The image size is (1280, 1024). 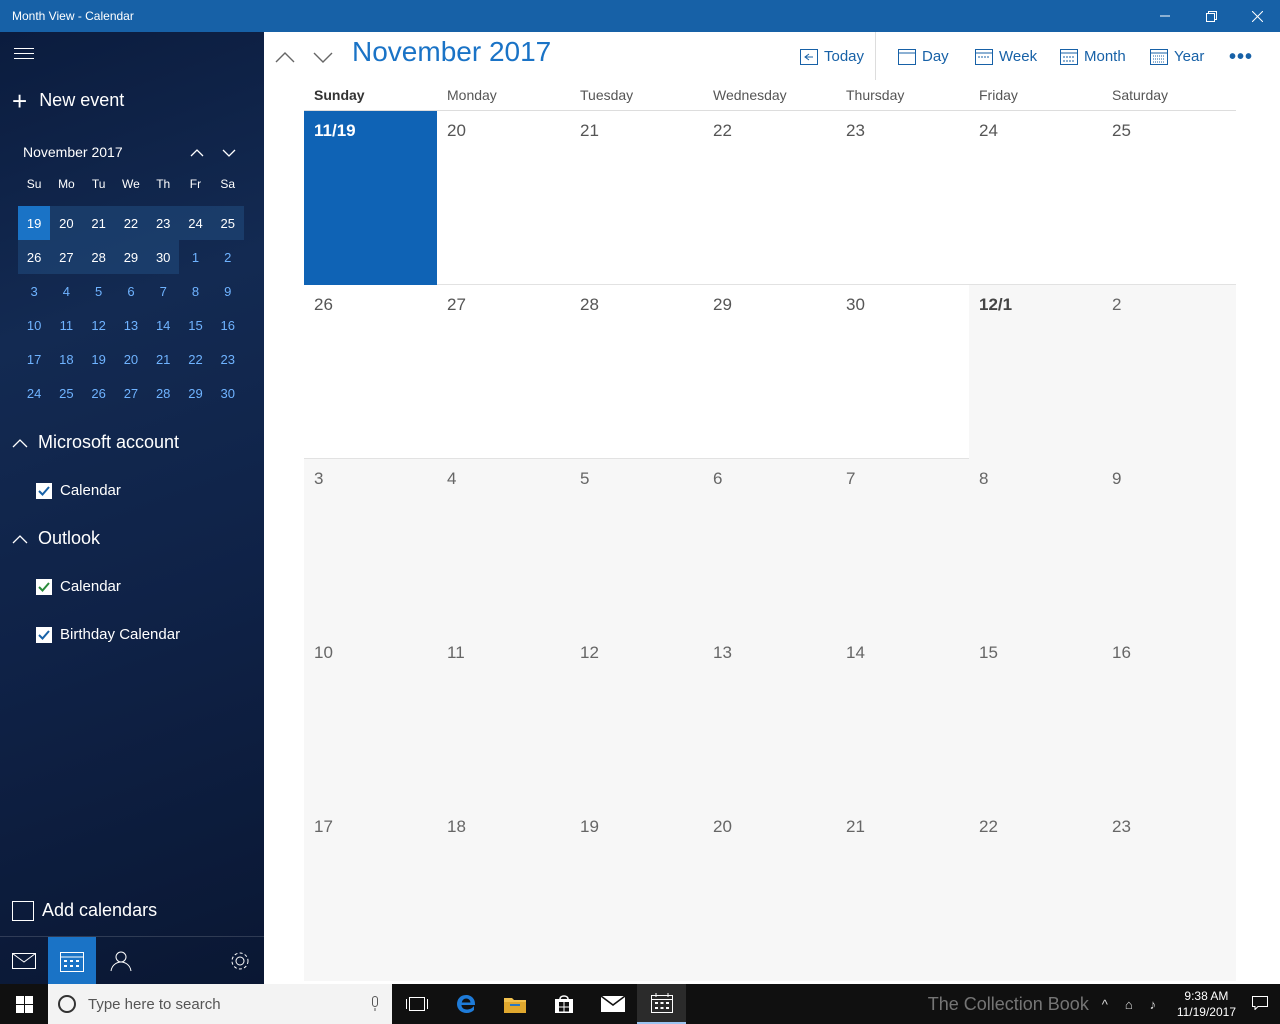 I want to click on taskbar-clock: 9:38 AM 11/19/2017, so click(x=1206, y=1004).